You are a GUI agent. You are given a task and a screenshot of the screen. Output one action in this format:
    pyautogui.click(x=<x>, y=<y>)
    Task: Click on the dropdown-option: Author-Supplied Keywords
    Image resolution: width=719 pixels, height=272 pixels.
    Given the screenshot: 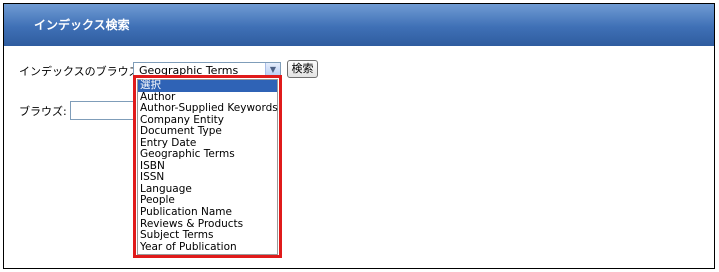 What is the action you would take?
    pyautogui.click(x=208, y=109)
    